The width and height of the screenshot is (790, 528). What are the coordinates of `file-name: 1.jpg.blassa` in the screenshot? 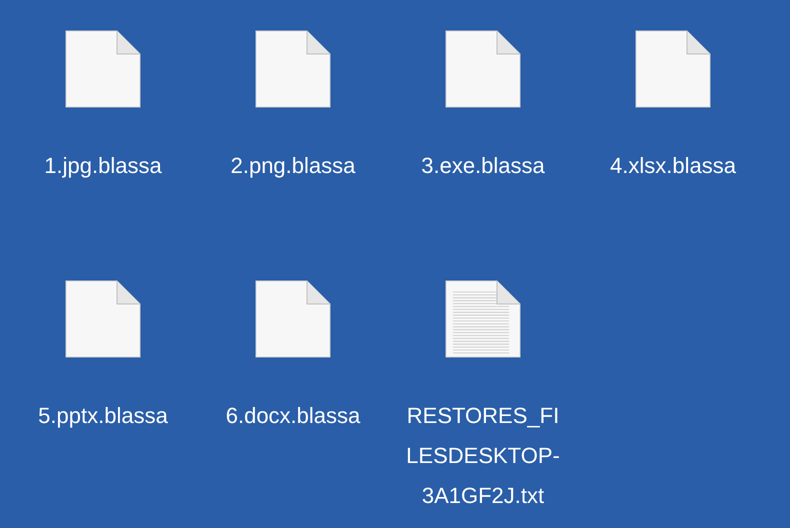 It's located at (103, 166).